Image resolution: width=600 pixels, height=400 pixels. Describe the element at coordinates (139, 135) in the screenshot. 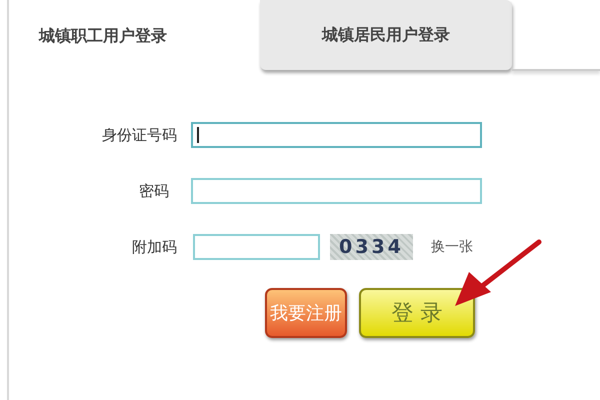

I see `field-label: 身份证号码` at that location.